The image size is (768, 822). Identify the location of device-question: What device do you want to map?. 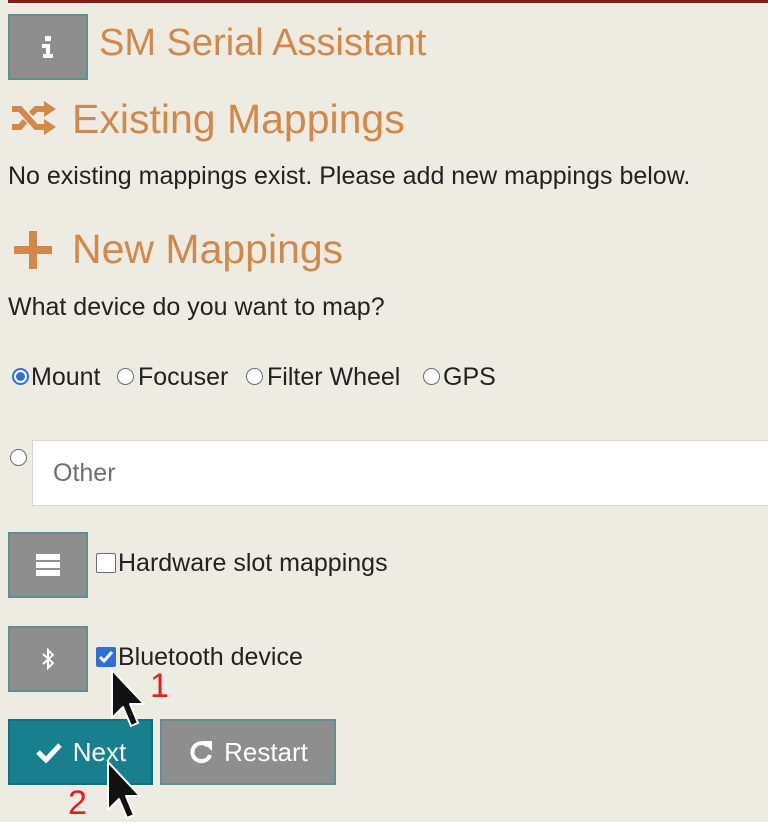
(196, 307).